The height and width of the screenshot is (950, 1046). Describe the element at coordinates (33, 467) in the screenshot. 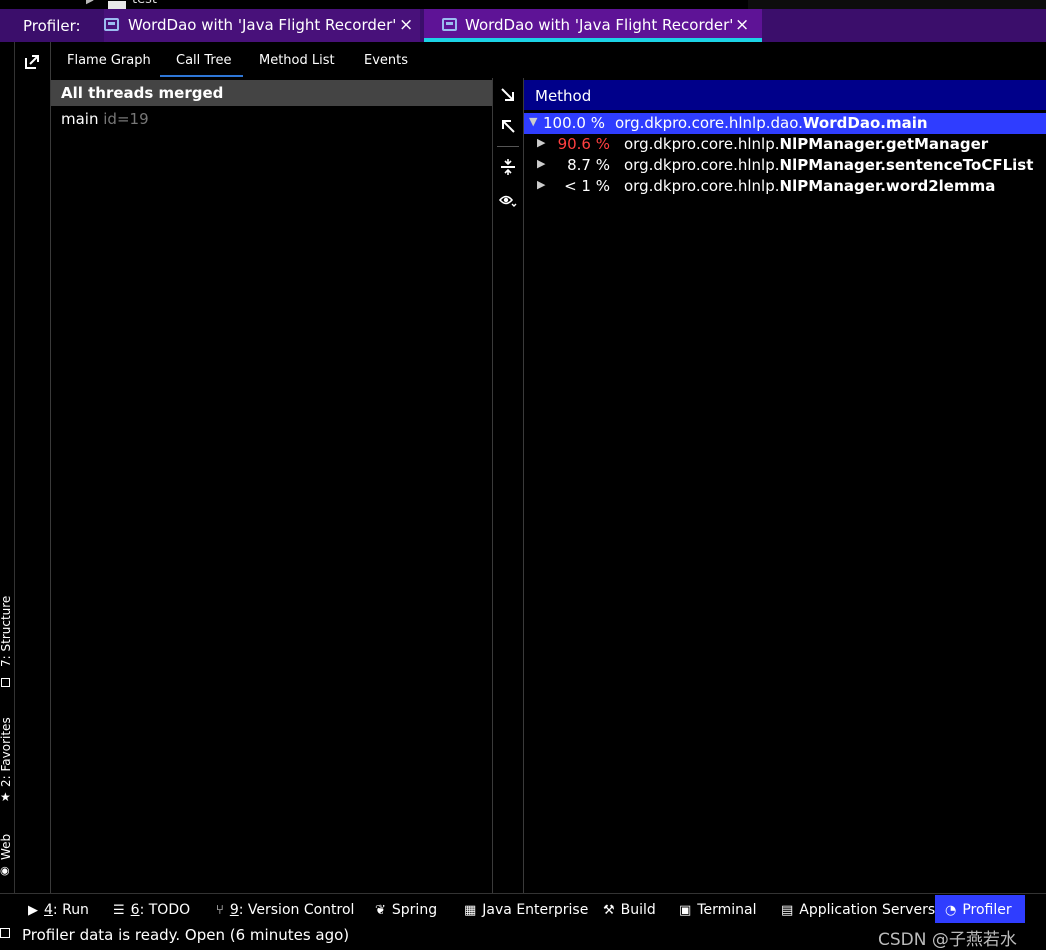

I see `profiler-action-column` at that location.